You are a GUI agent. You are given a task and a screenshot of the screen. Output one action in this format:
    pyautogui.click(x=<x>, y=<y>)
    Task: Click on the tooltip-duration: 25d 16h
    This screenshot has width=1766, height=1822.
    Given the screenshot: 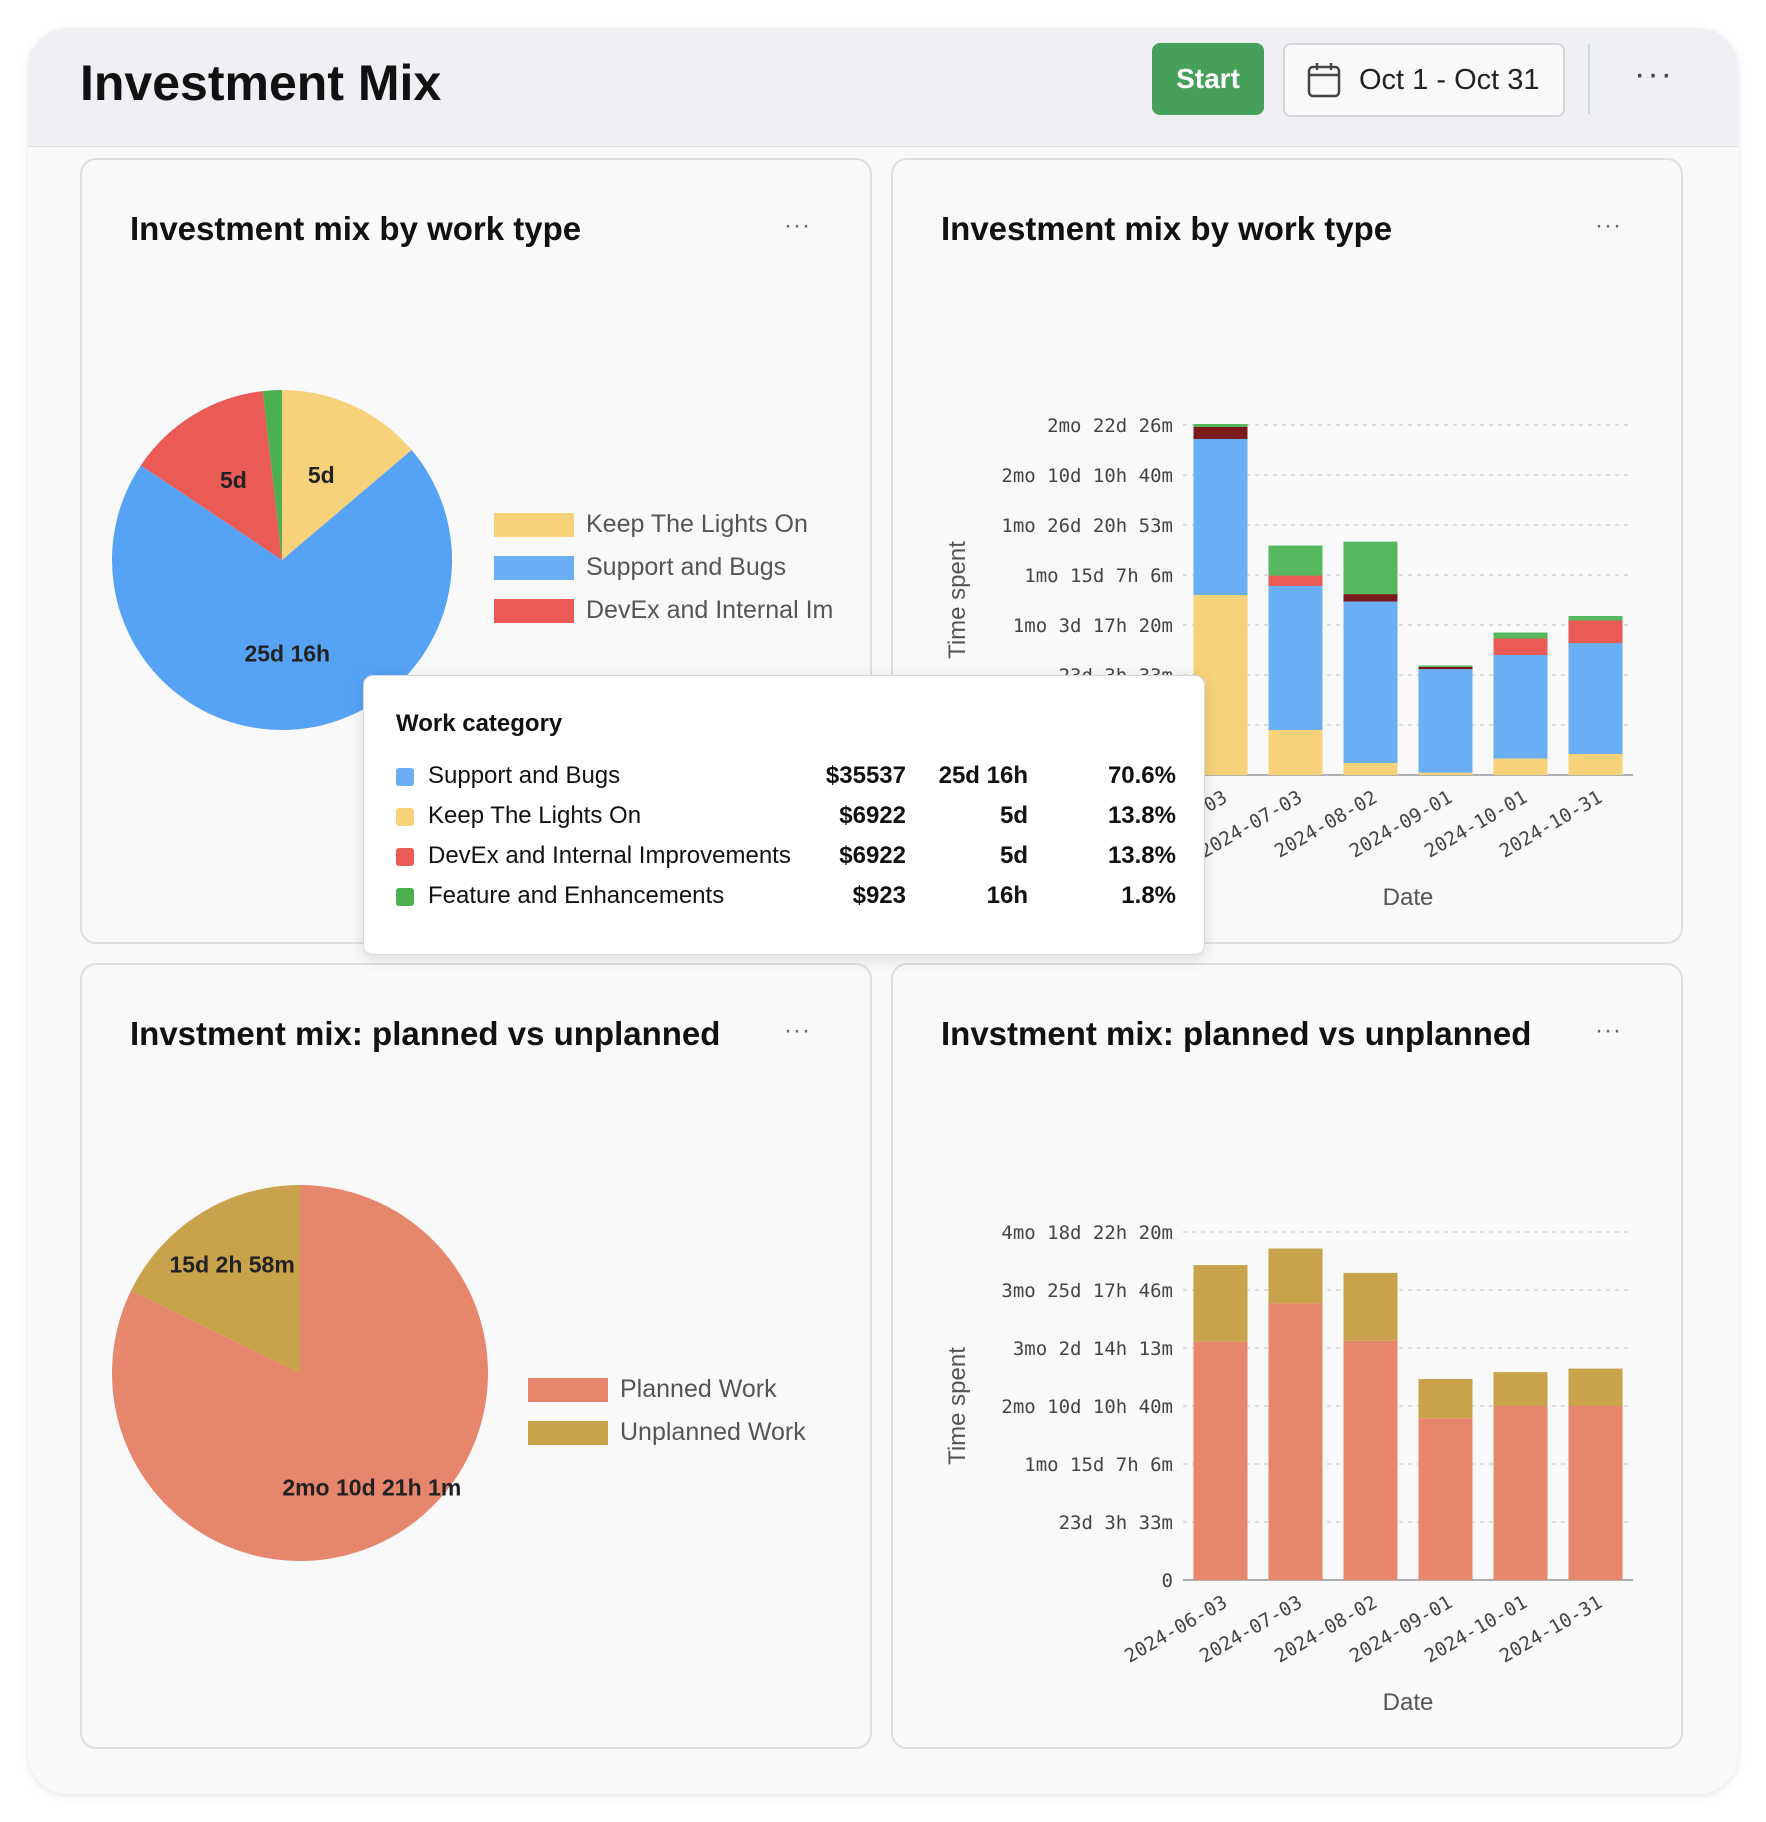 What is the action you would take?
    pyautogui.click(x=983, y=775)
    